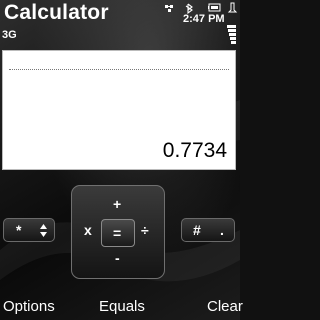  Describe the element at coordinates (169, 8) in the screenshot. I see `connectivity-icon` at that location.